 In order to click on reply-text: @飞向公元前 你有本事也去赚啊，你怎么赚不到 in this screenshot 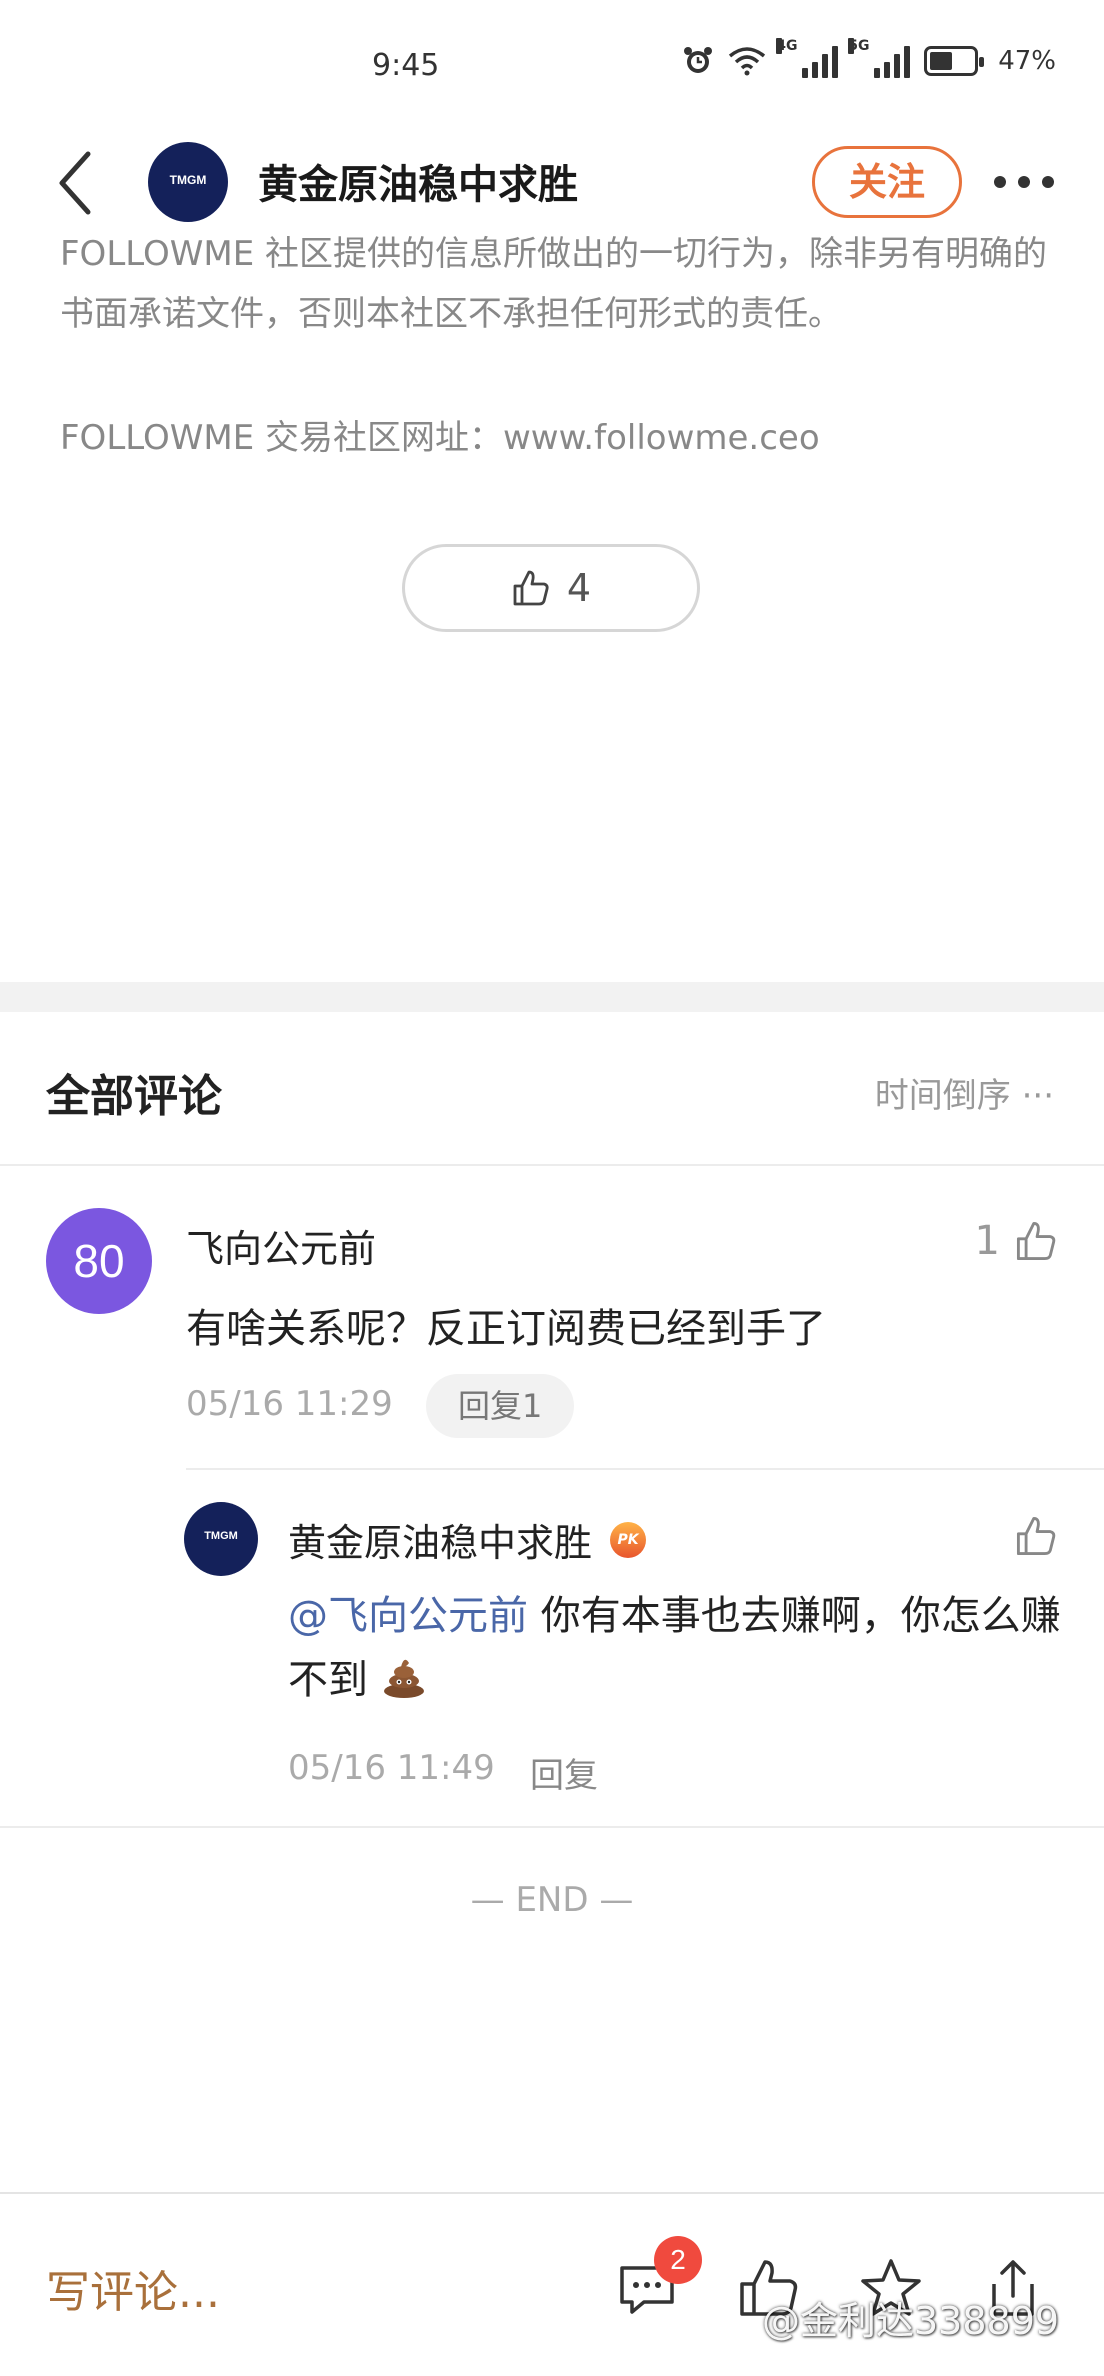, I will do `click(678, 1648)`.